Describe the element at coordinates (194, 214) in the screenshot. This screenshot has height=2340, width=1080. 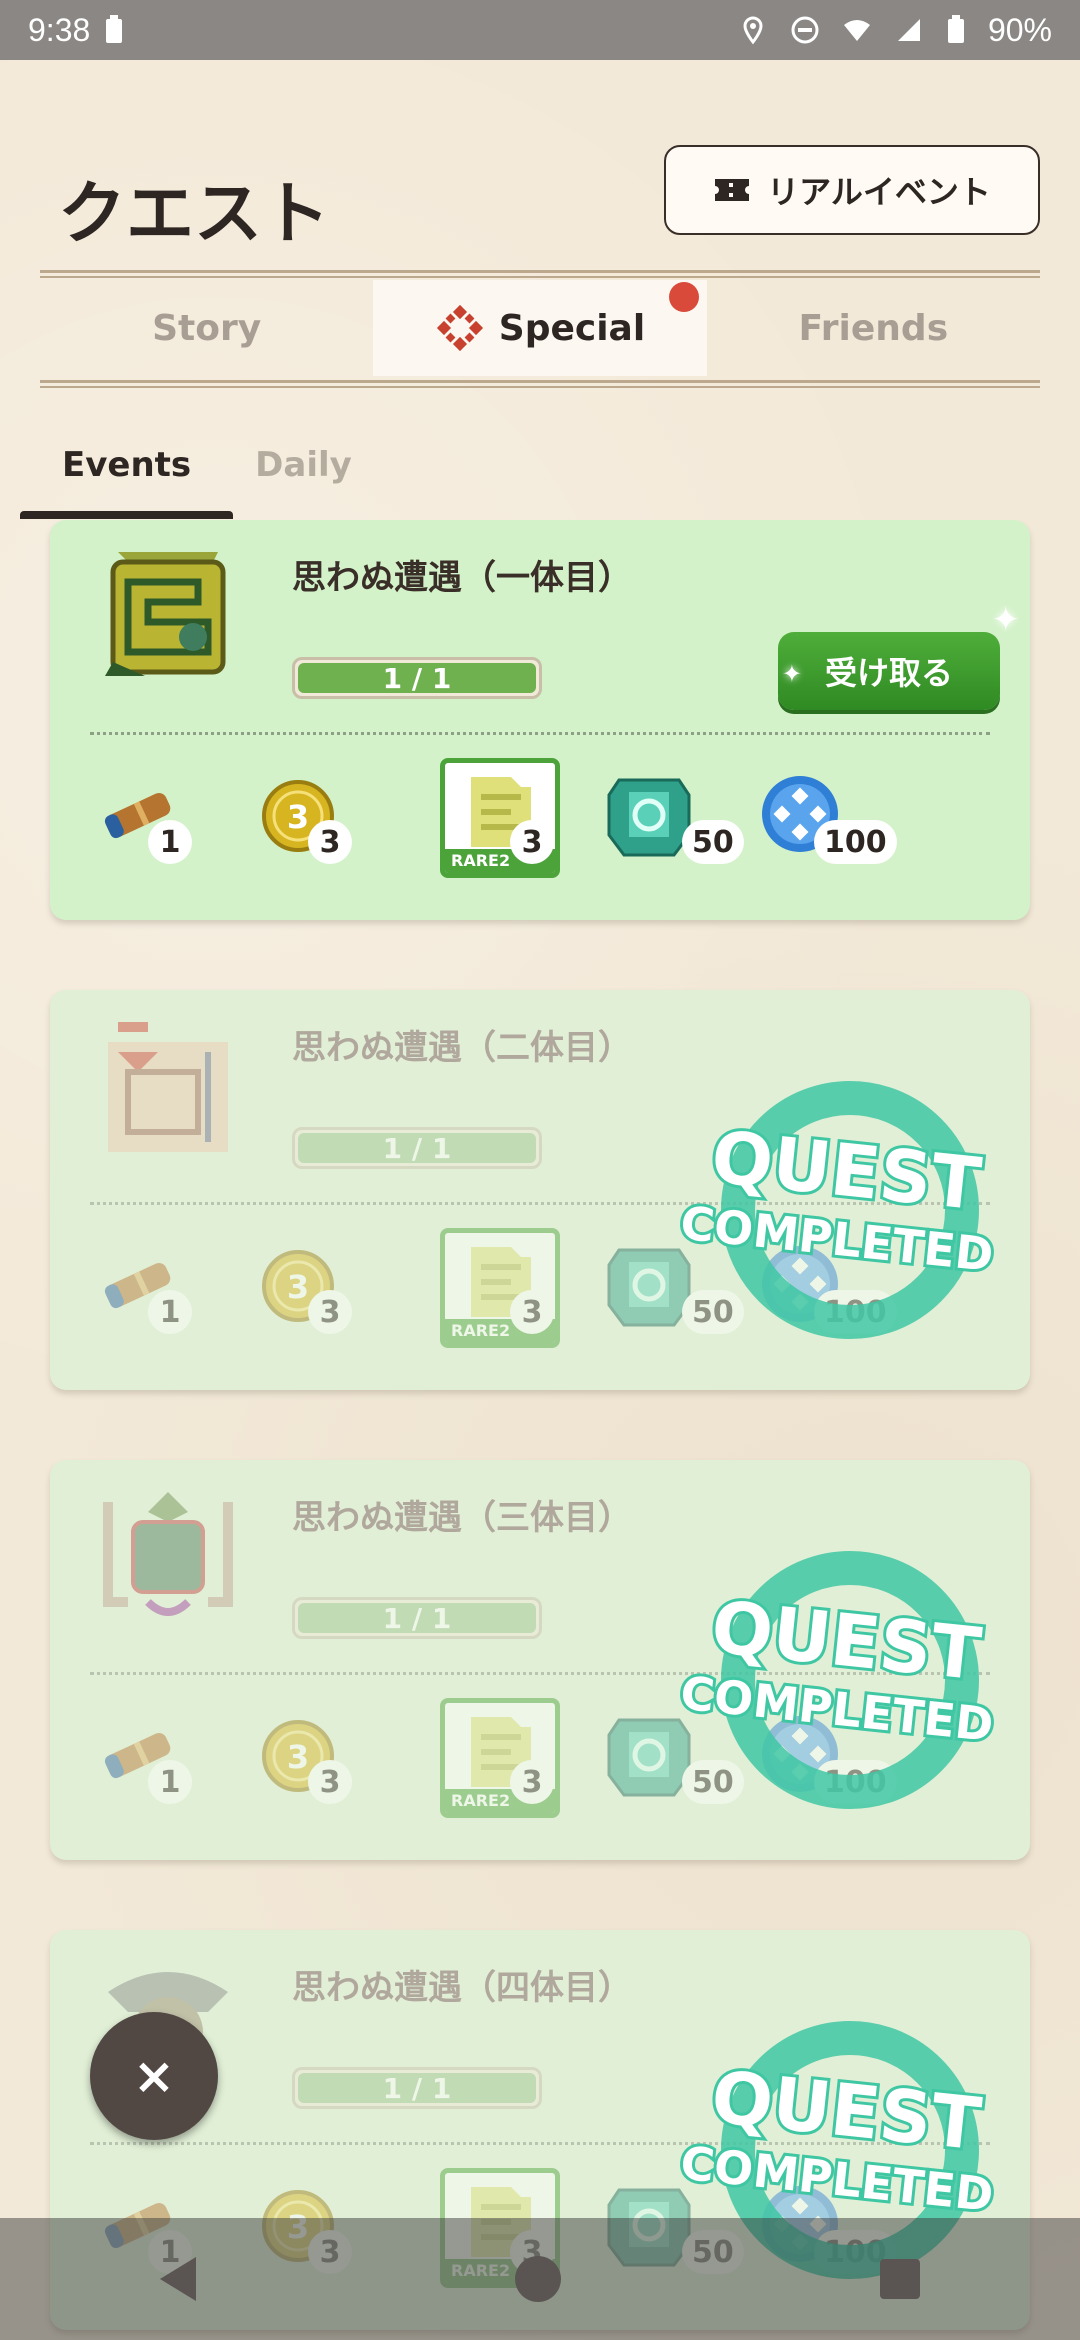
I see `page-title: クエスト` at that location.